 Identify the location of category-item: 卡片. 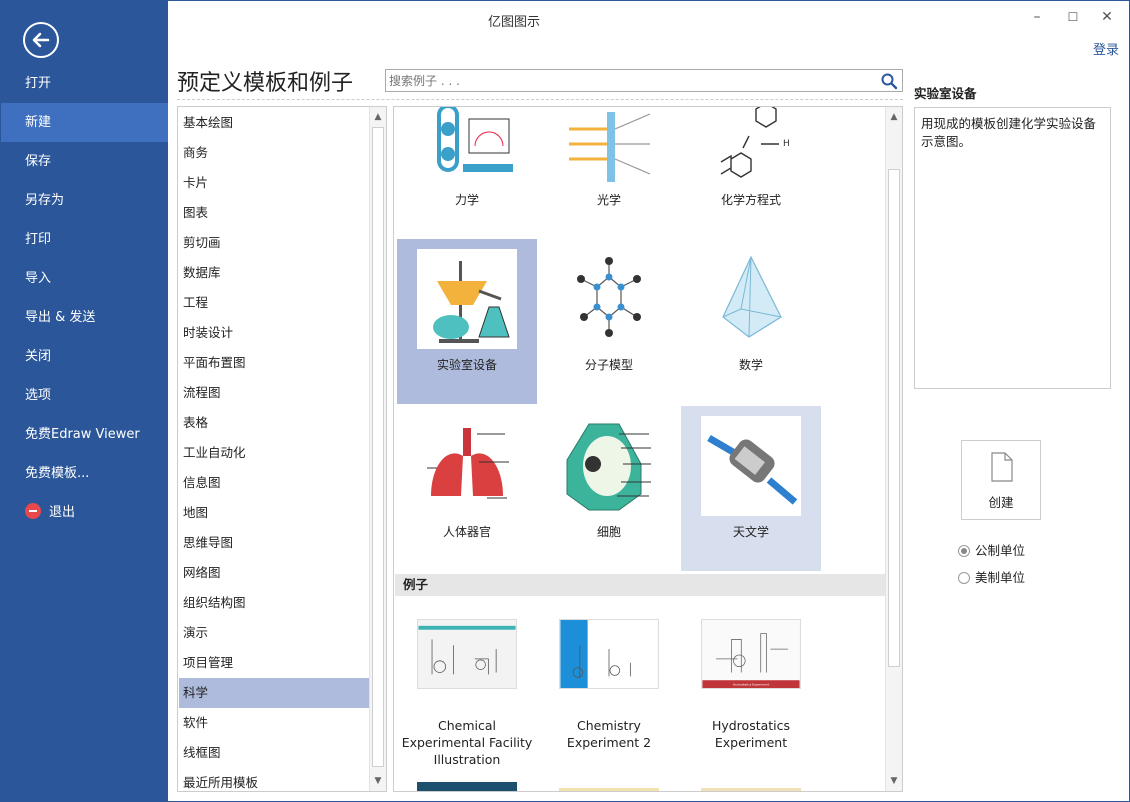
(274, 183).